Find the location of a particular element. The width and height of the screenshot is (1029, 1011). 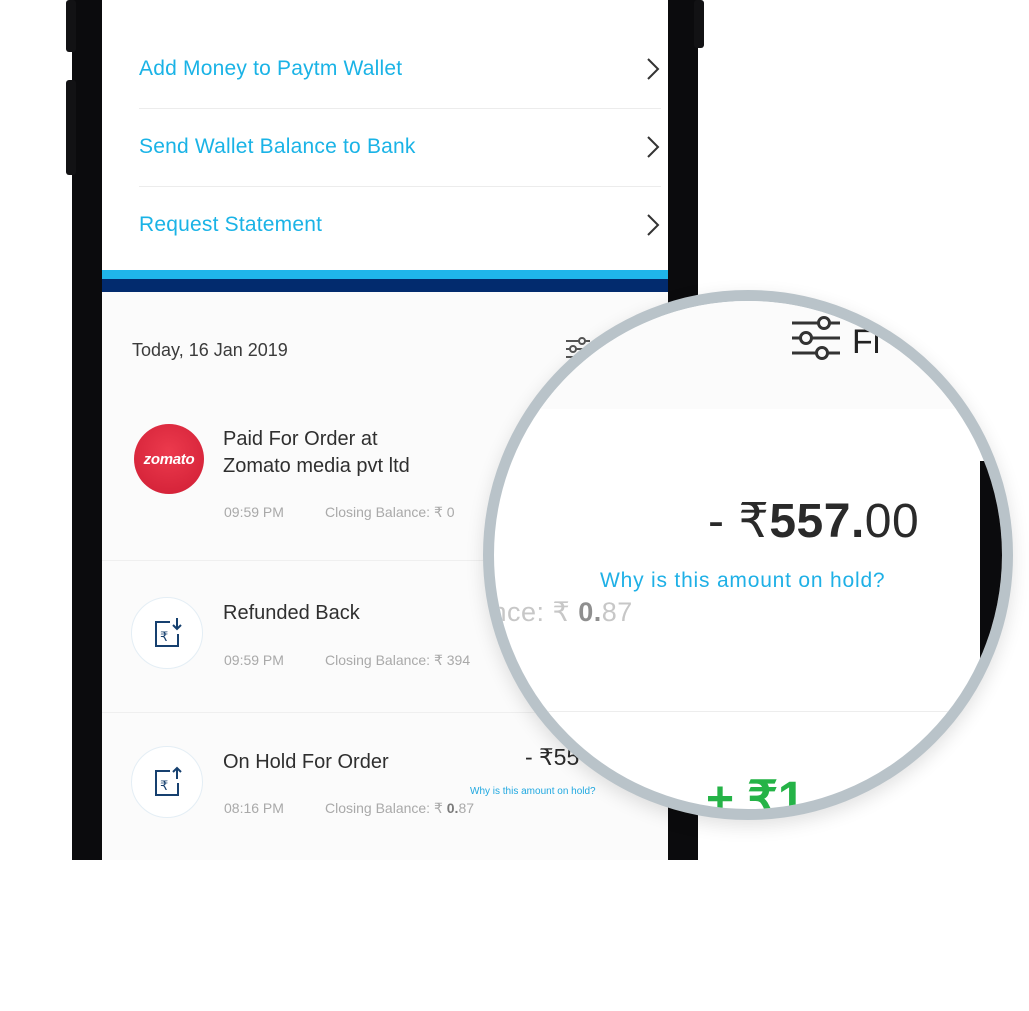

magnifier-header is located at coordinates (748, 355).